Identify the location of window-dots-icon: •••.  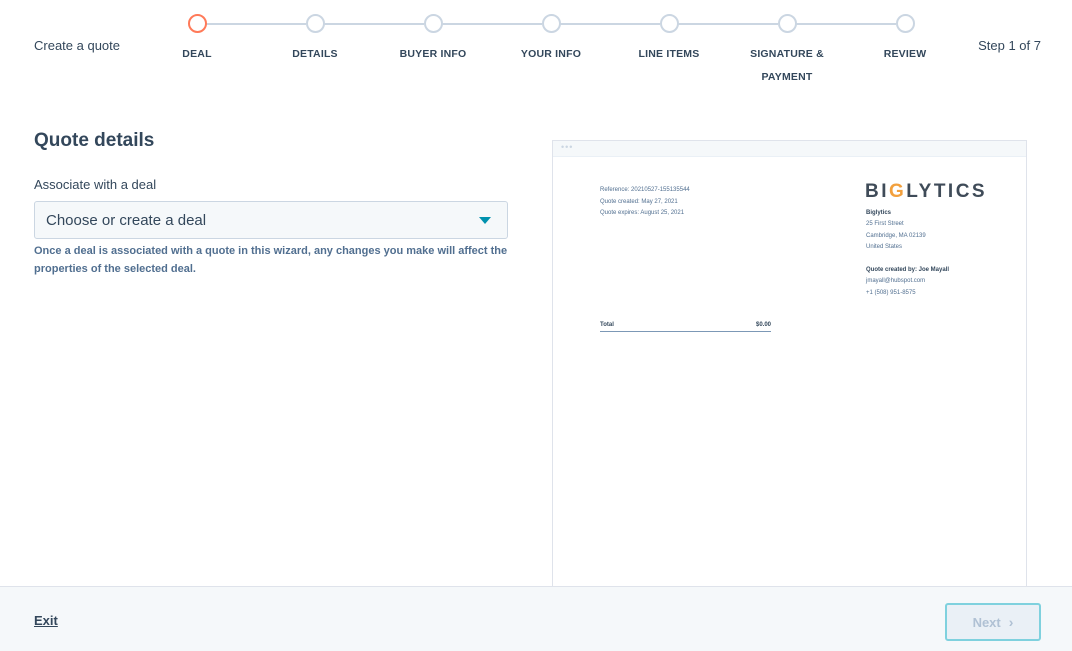
(567, 147).